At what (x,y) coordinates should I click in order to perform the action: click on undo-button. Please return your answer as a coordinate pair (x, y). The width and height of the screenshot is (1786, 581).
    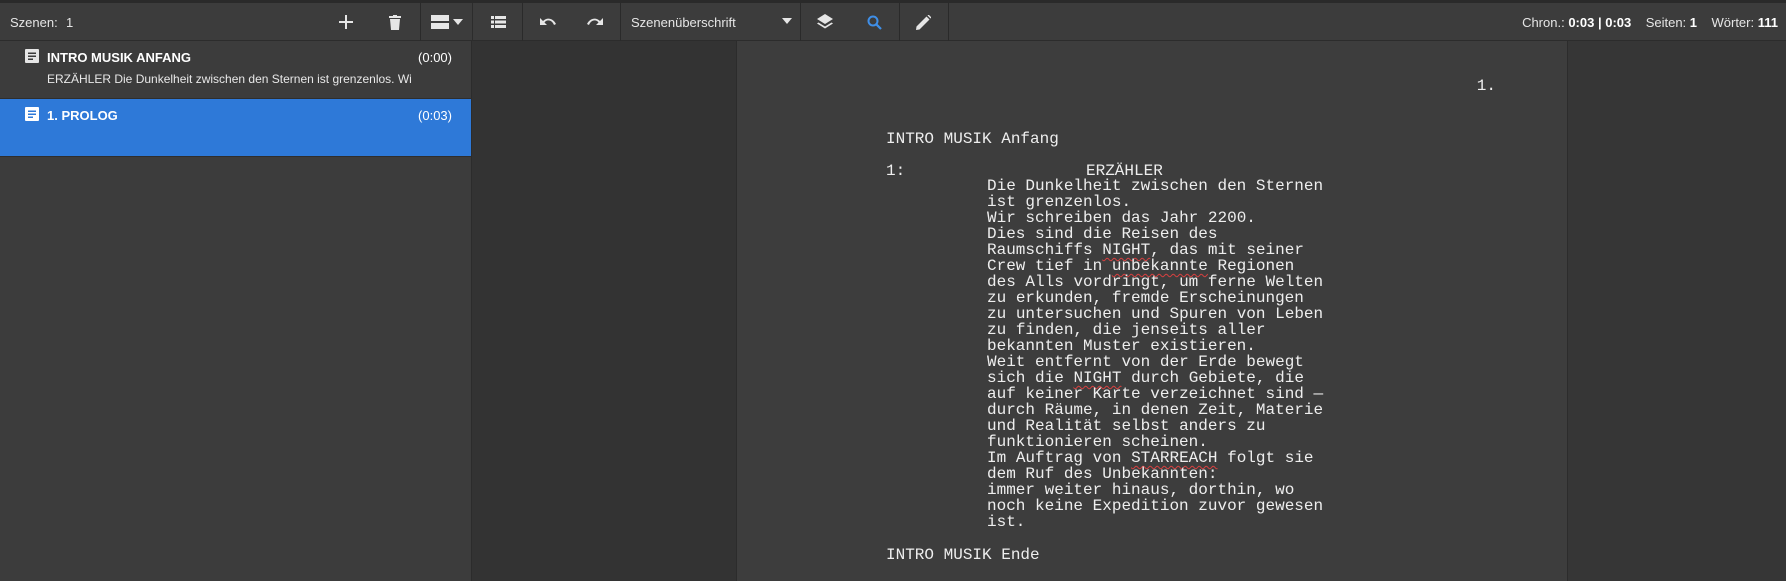
    Looking at the image, I should click on (548, 22).